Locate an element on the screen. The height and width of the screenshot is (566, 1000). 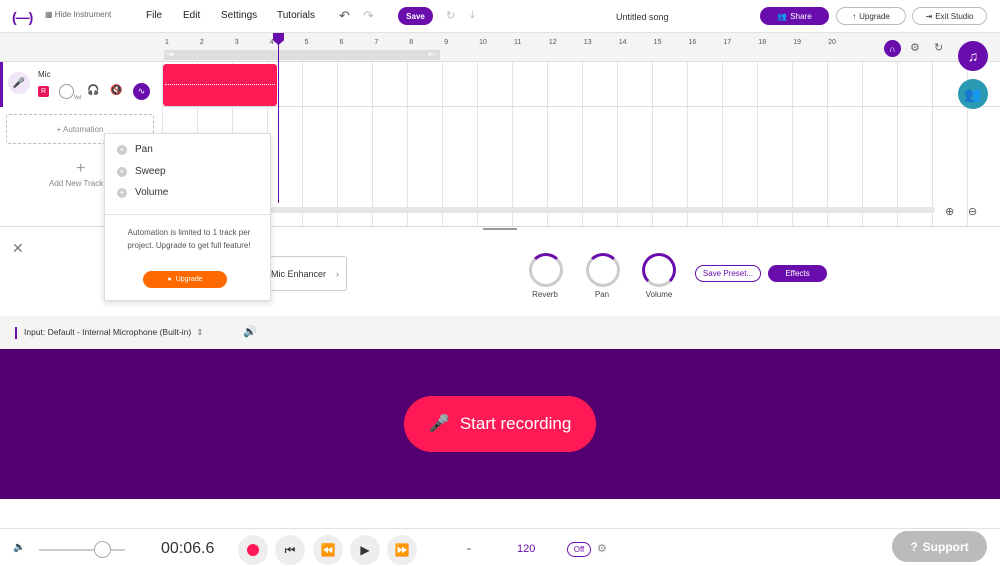
menu-settings: Settings is located at coordinates (239, 15).